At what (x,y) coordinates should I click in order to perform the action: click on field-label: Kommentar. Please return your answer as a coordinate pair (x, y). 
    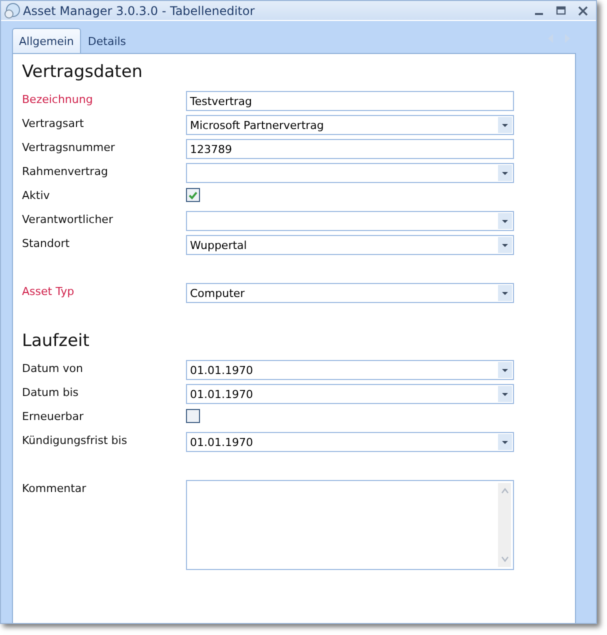
    Looking at the image, I should click on (55, 488).